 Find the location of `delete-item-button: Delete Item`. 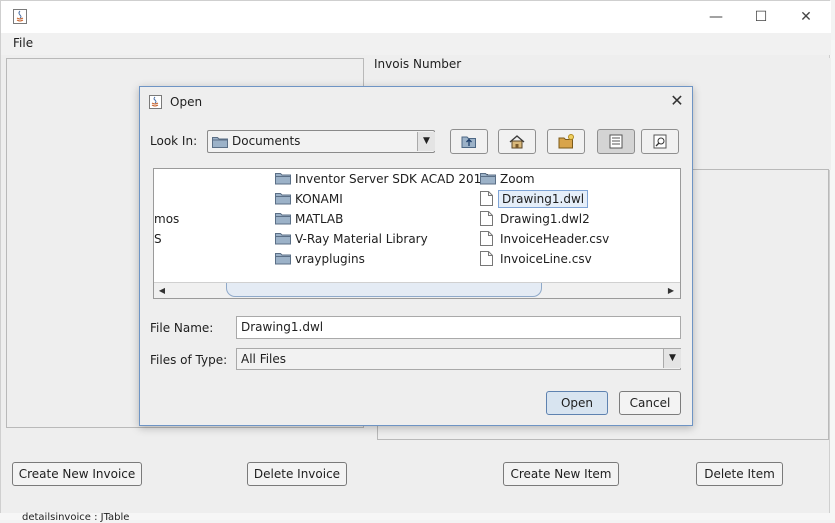

delete-item-button: Delete Item is located at coordinates (739, 474).